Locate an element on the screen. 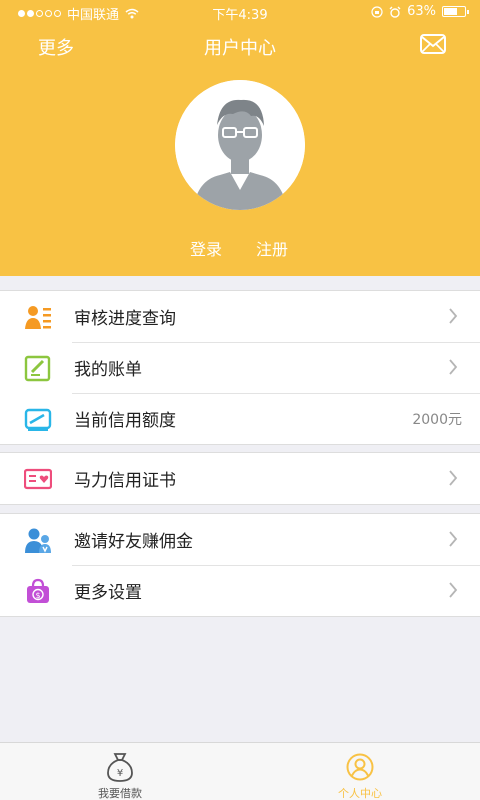 This screenshot has width=480, height=800. register-button: 注册 is located at coordinates (272, 248).